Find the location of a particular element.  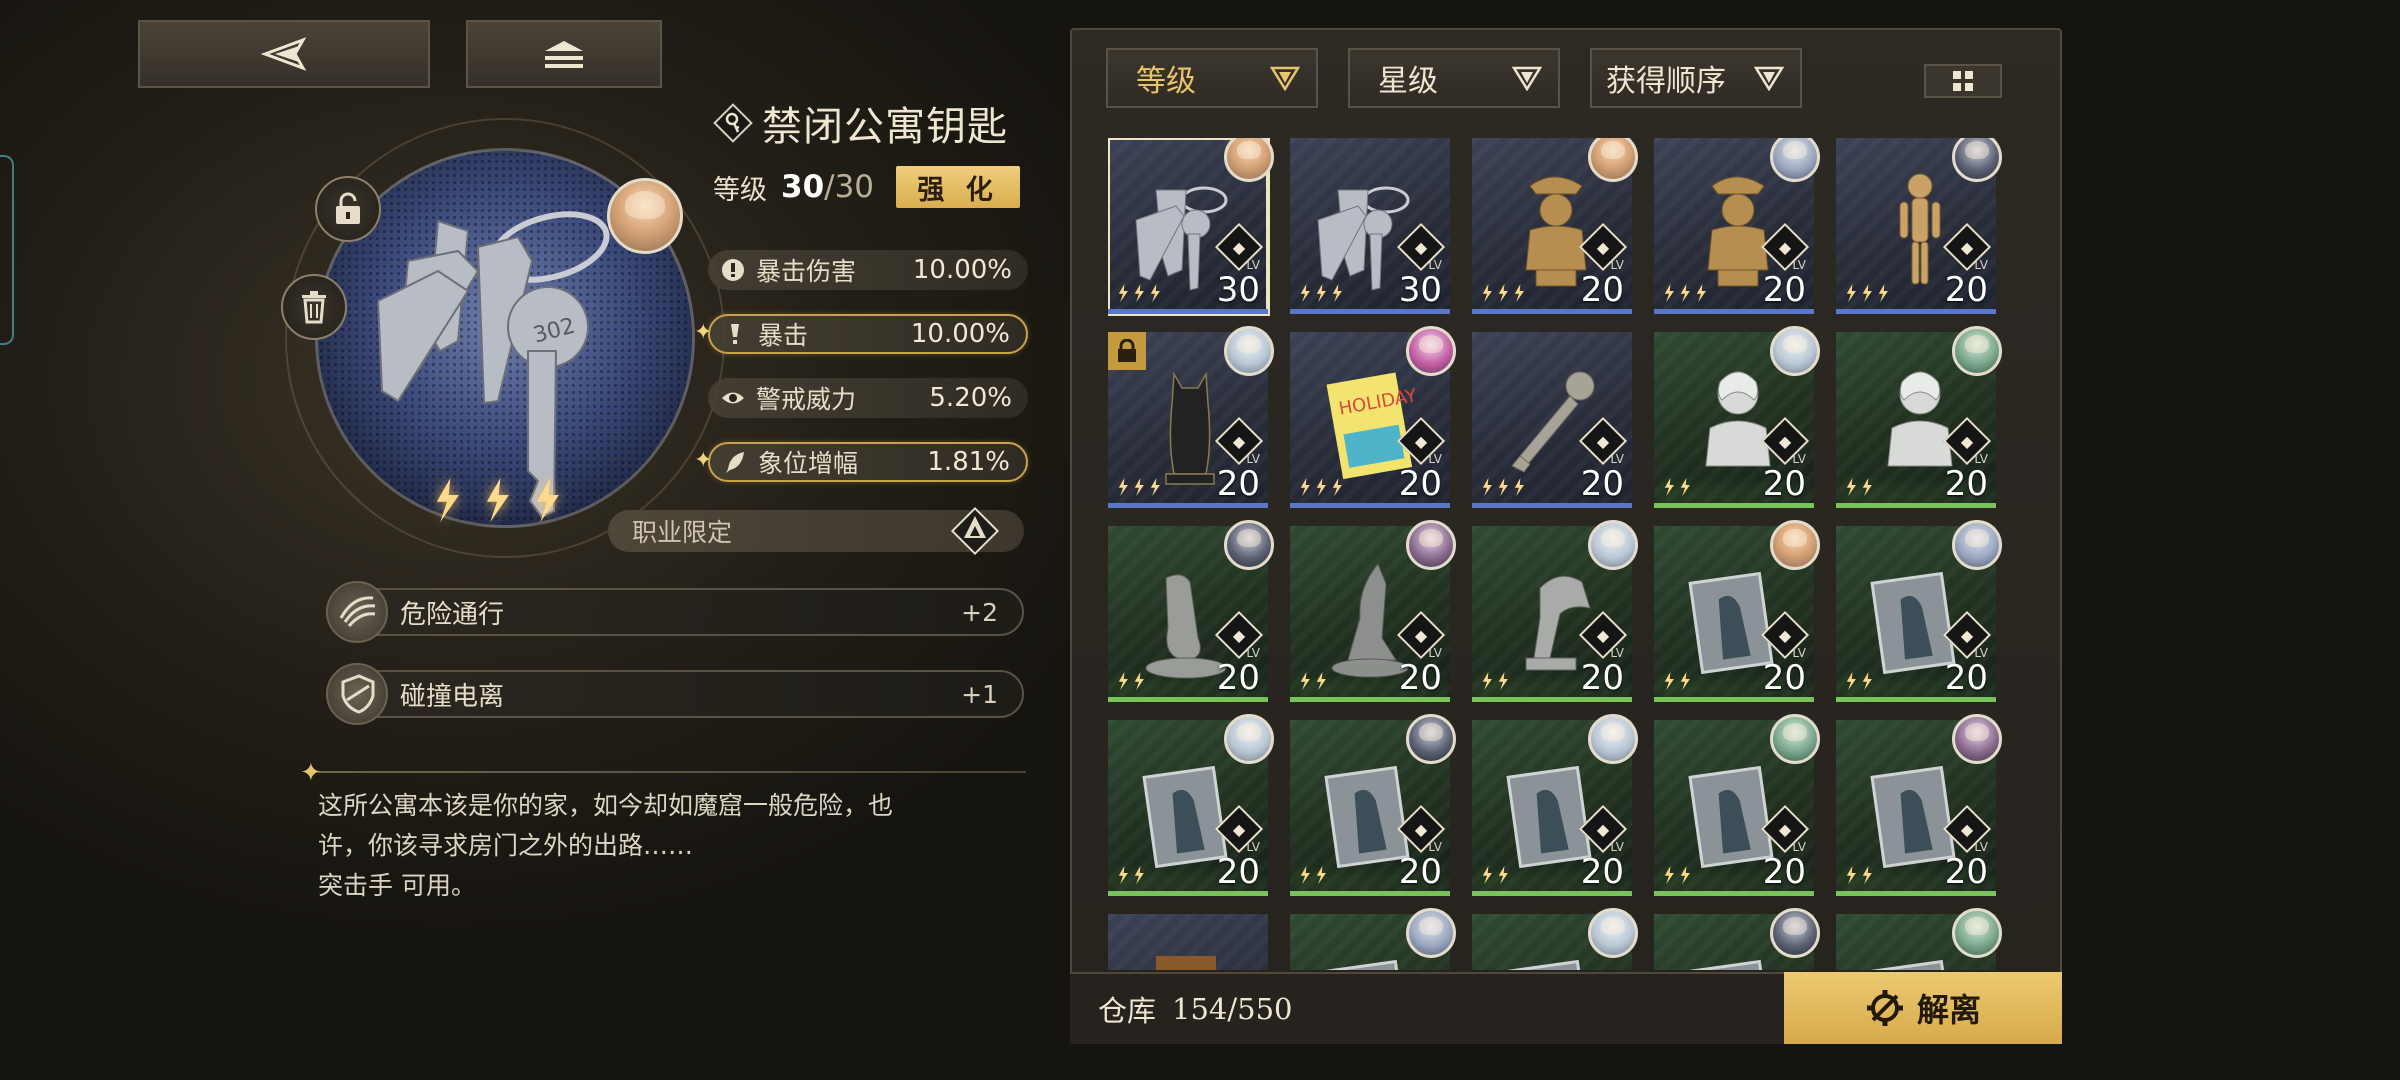

skill-row: 危险通行 +2 is located at coordinates (675, 612).